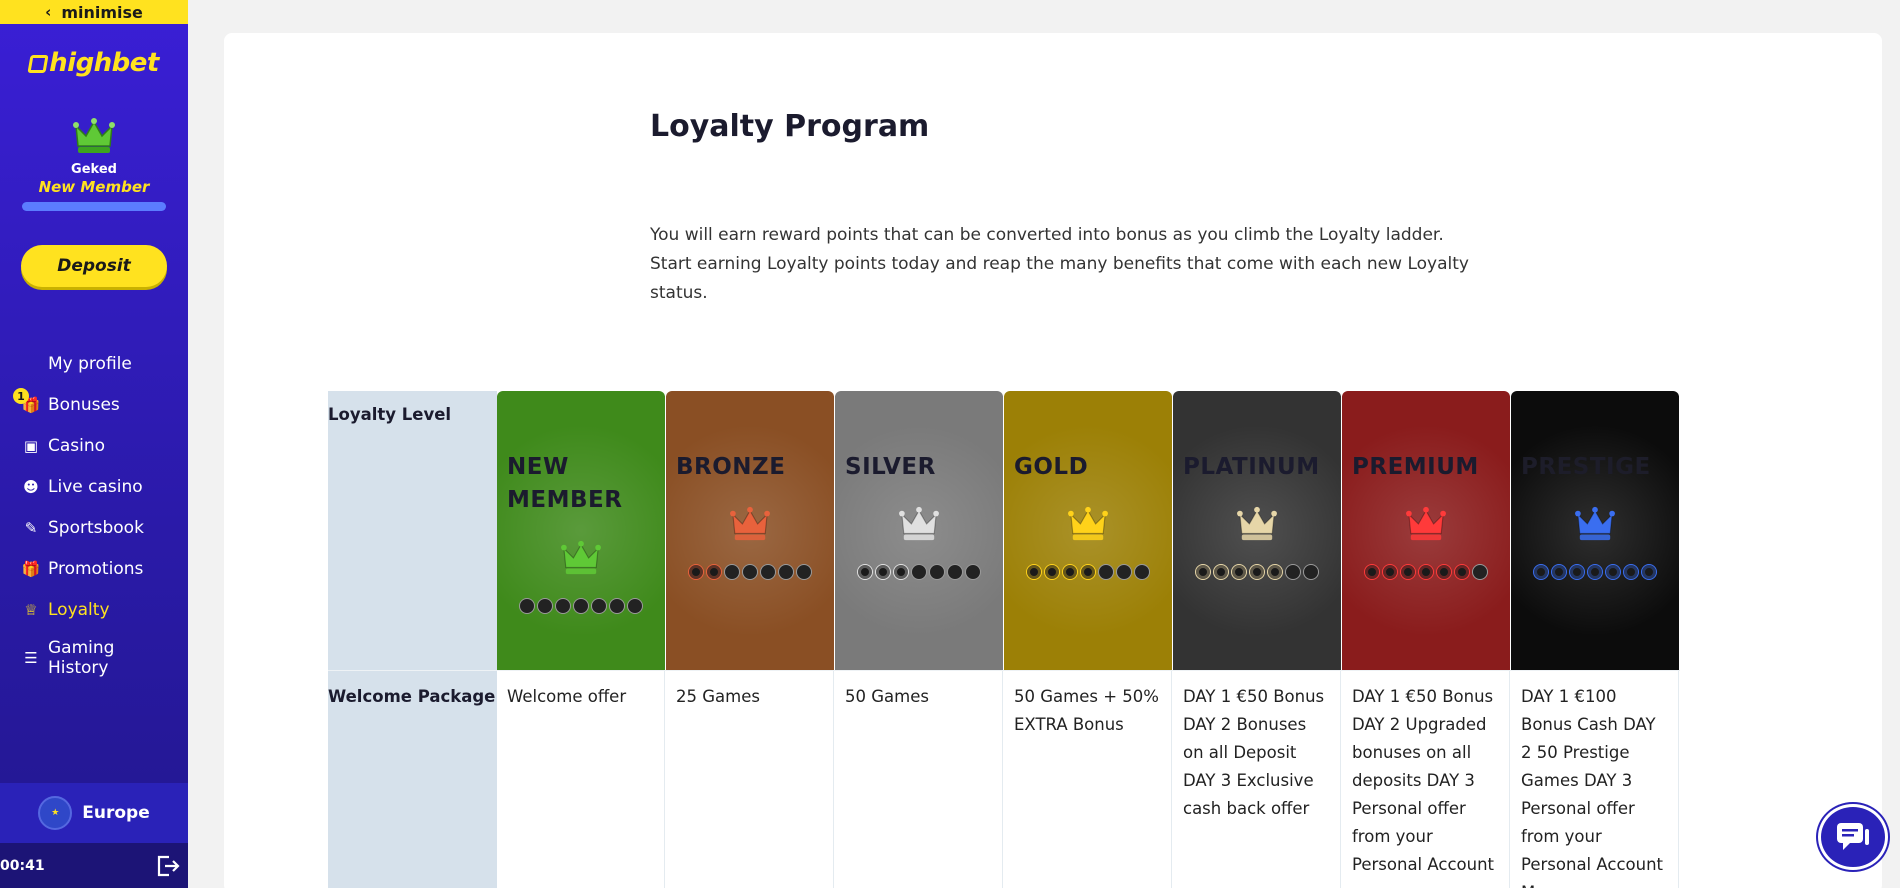 The width and height of the screenshot is (1900, 888). Describe the element at coordinates (31, 445) in the screenshot. I see `slot-machine-icon: ▣` at that location.